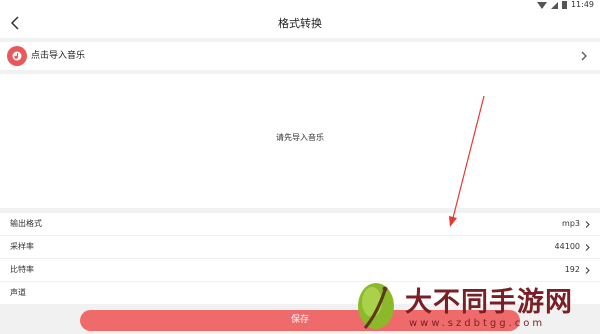 This screenshot has width=600, height=334. What do you see at coordinates (567, 246) in the screenshot?
I see `setting-value: 44100` at bounding box center [567, 246].